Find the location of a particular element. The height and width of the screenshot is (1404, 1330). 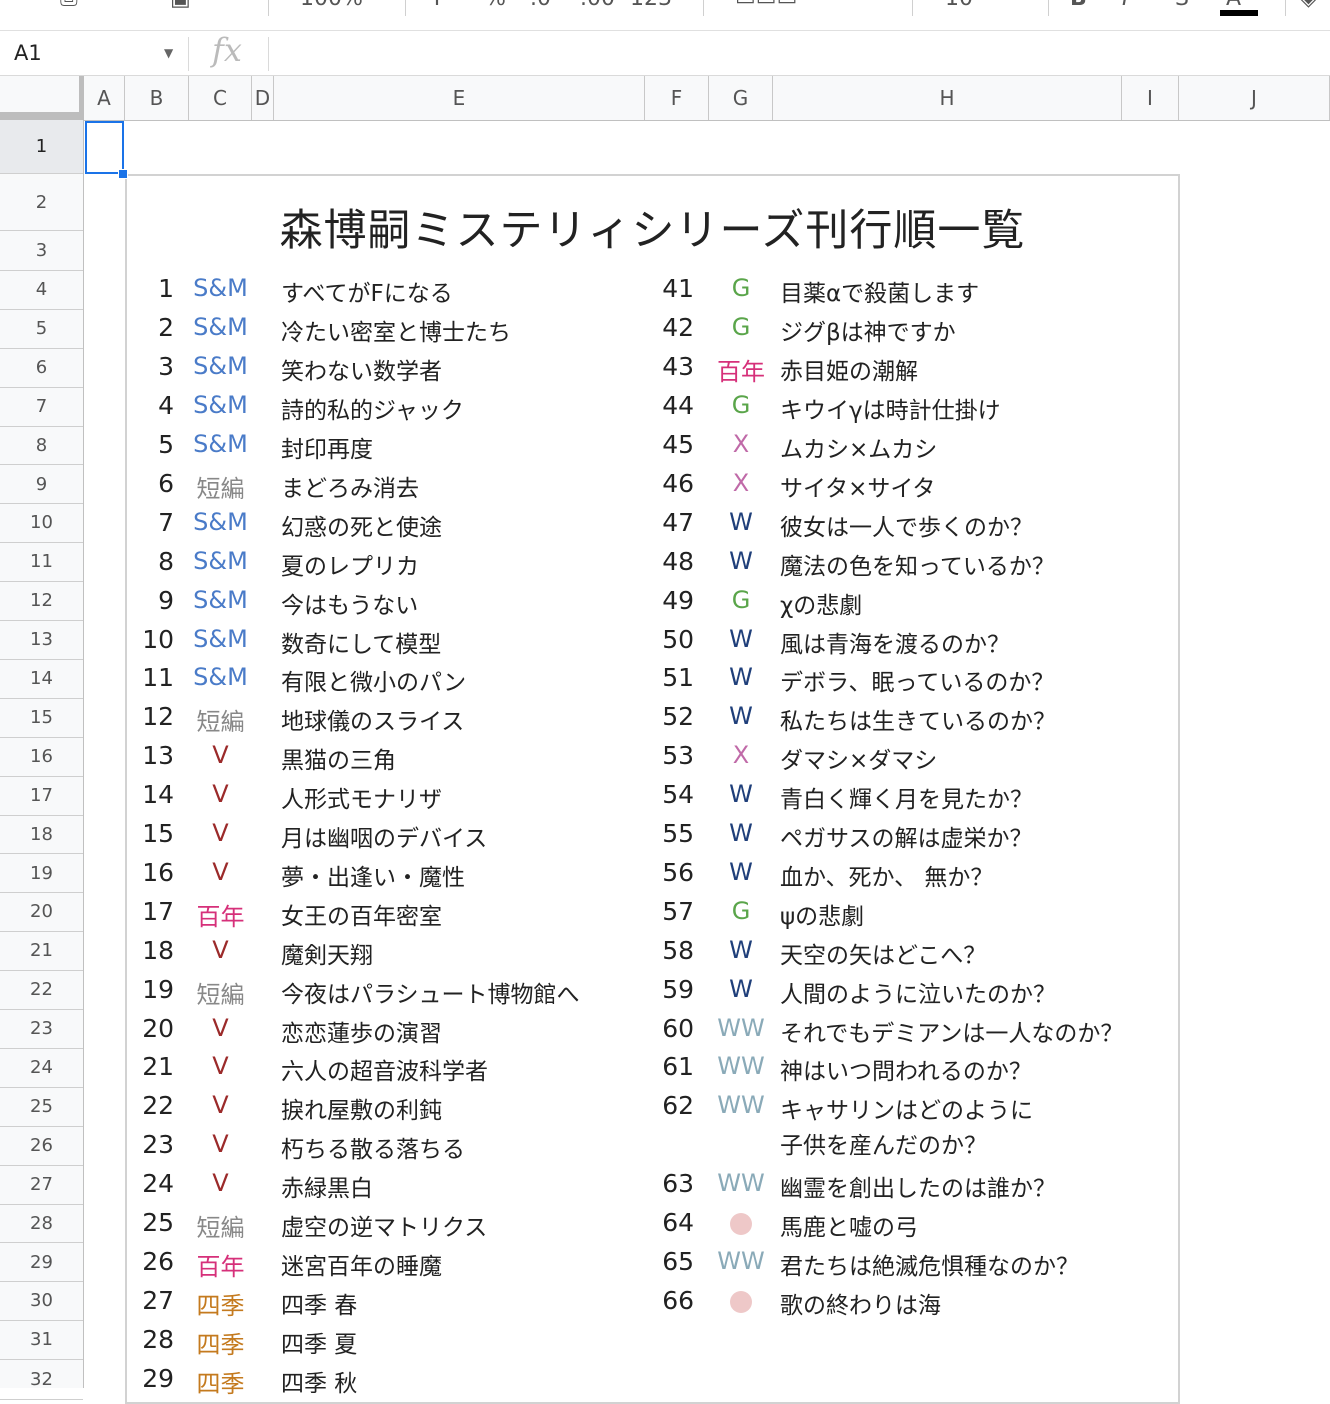

series-tag: X is located at coordinates (741, 444).